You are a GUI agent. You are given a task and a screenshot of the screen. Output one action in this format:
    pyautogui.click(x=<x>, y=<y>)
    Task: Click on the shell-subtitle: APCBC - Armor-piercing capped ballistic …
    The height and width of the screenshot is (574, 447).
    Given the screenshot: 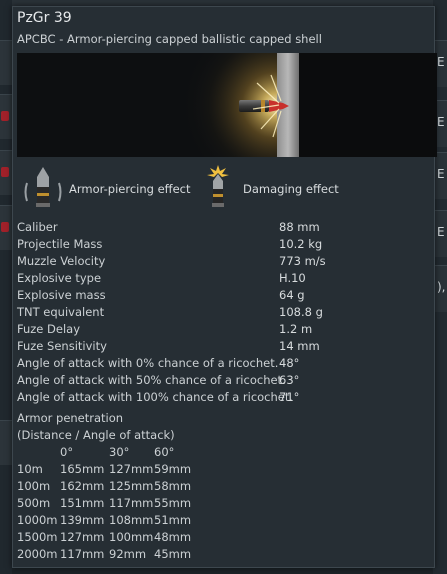 What is the action you would take?
    pyautogui.click(x=169, y=39)
    